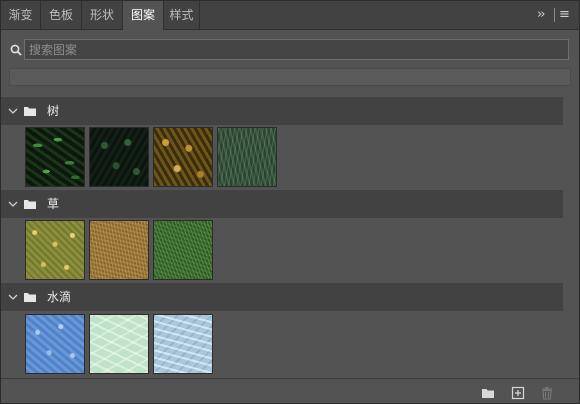 The height and width of the screenshot is (404, 580). What do you see at coordinates (59, 297) in the screenshot?
I see `group-name: 水滴` at bounding box center [59, 297].